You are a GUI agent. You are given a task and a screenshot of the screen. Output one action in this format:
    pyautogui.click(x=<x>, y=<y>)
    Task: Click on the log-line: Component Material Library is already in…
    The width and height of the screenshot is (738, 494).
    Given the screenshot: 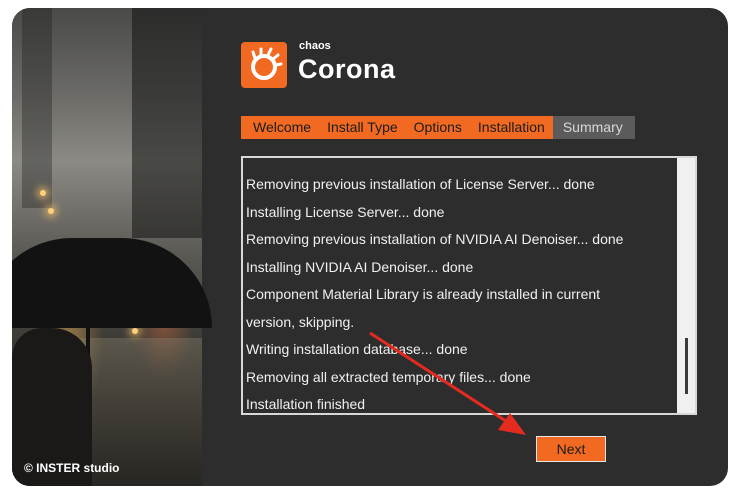 What is the action you would take?
    pyautogui.click(x=423, y=294)
    